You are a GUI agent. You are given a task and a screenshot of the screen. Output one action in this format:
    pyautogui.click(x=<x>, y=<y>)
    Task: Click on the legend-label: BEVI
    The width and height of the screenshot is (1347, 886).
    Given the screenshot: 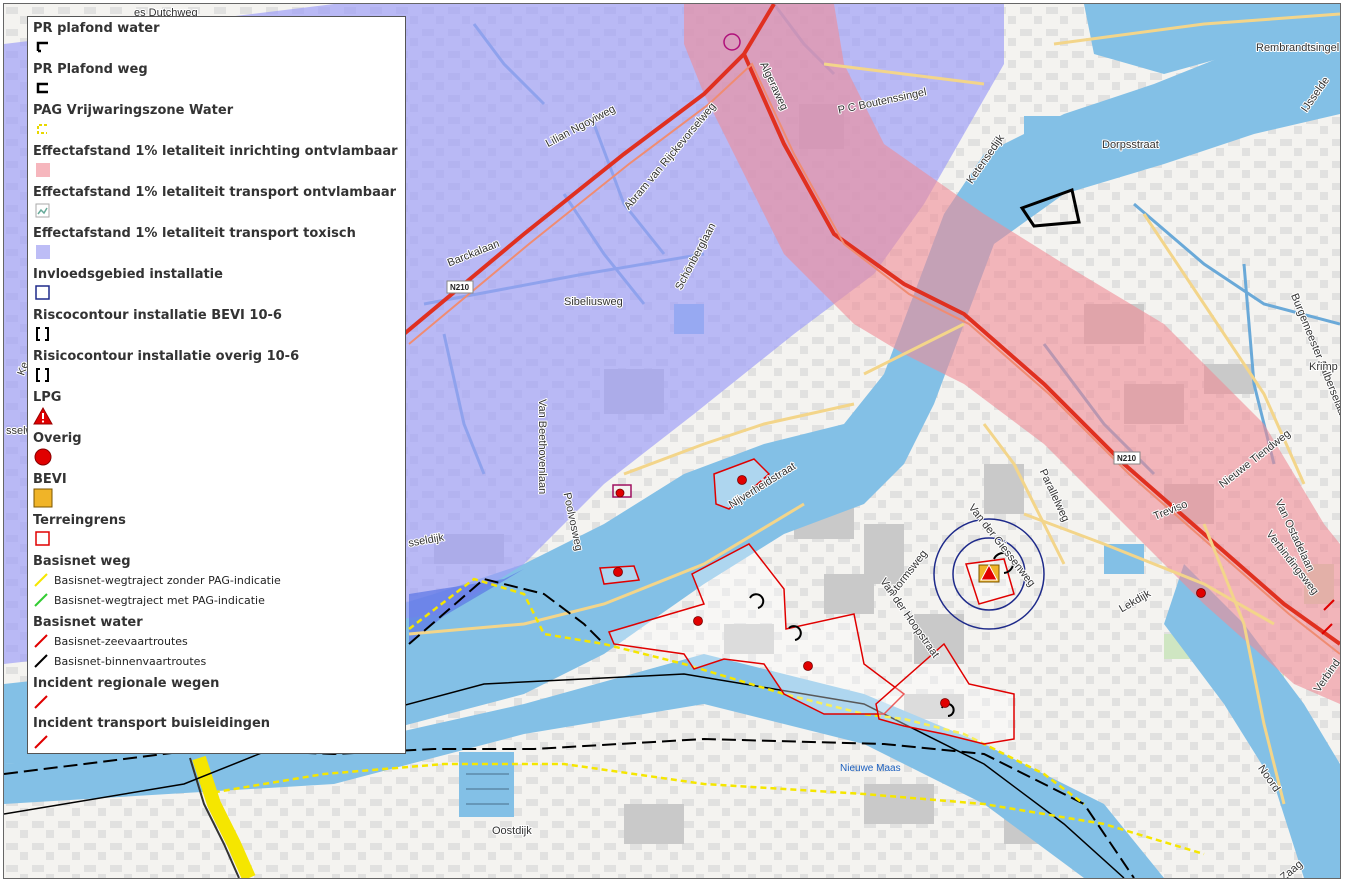 What is the action you would take?
    pyautogui.click(x=50, y=479)
    